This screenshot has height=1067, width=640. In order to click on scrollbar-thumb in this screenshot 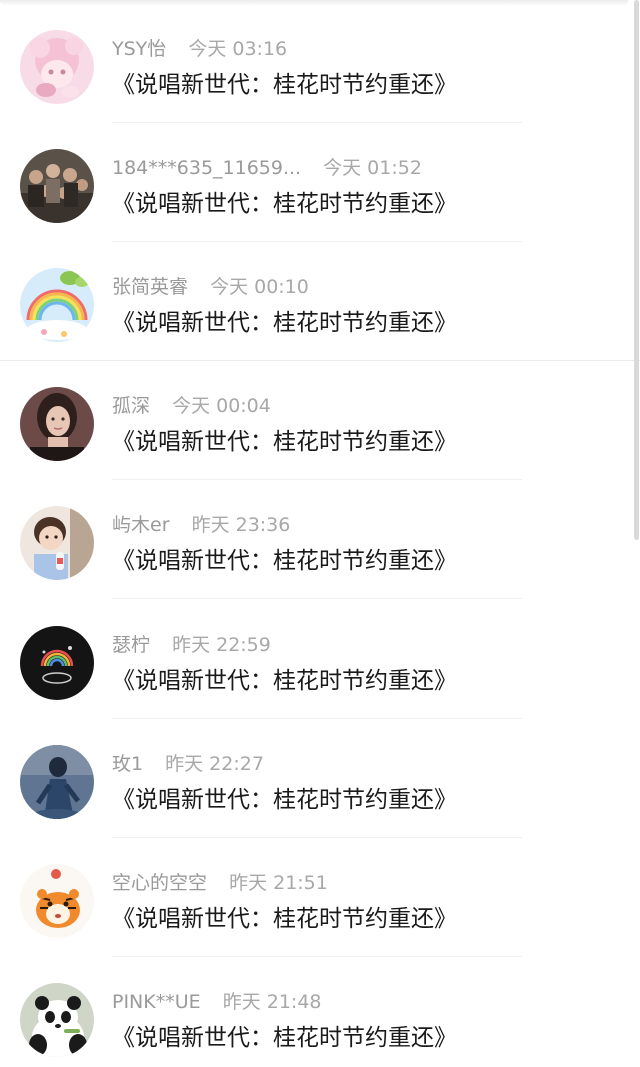, I will do `click(636, 270)`.